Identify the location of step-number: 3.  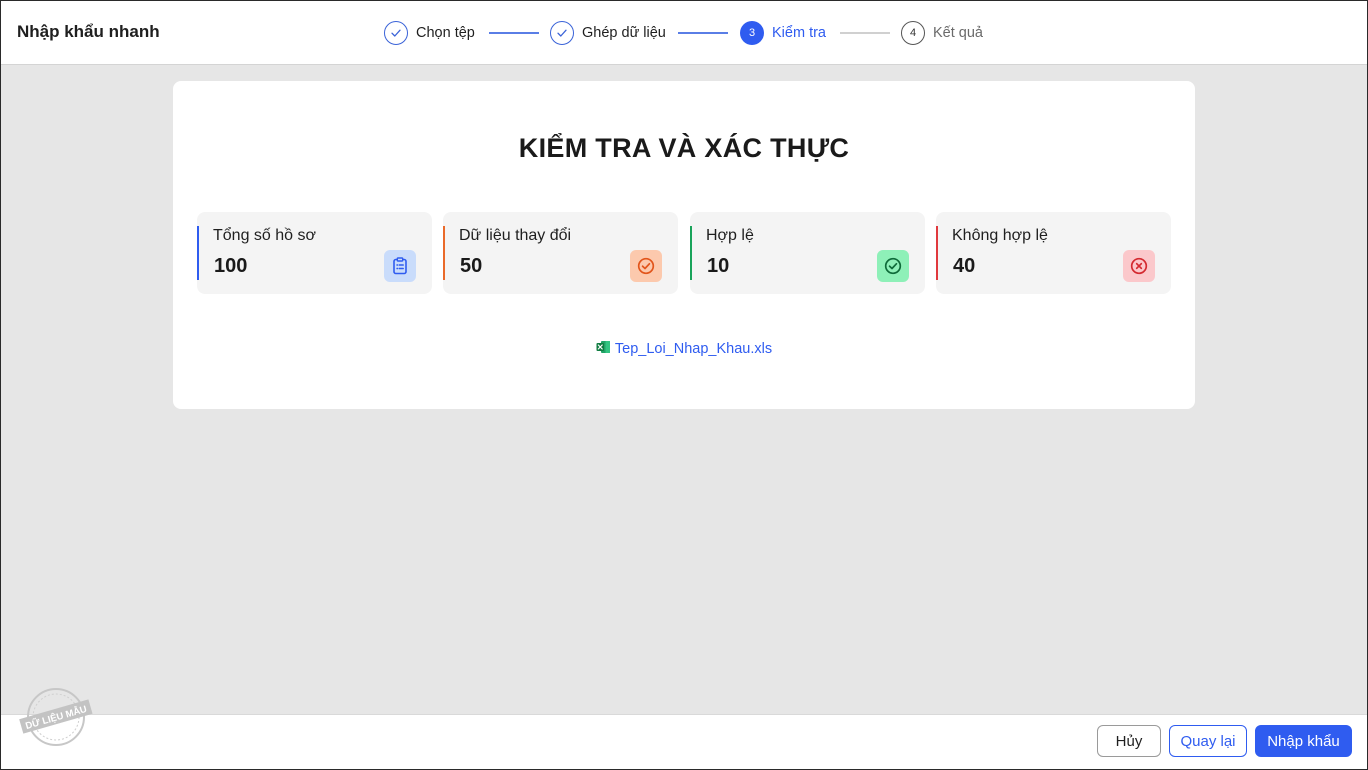
(752, 32).